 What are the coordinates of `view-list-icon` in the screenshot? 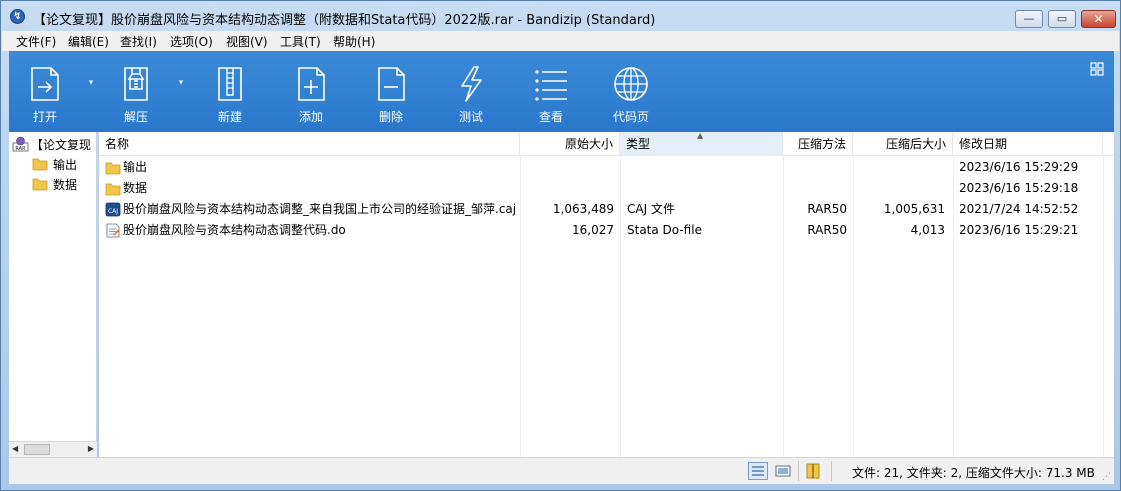 It's located at (551, 85).